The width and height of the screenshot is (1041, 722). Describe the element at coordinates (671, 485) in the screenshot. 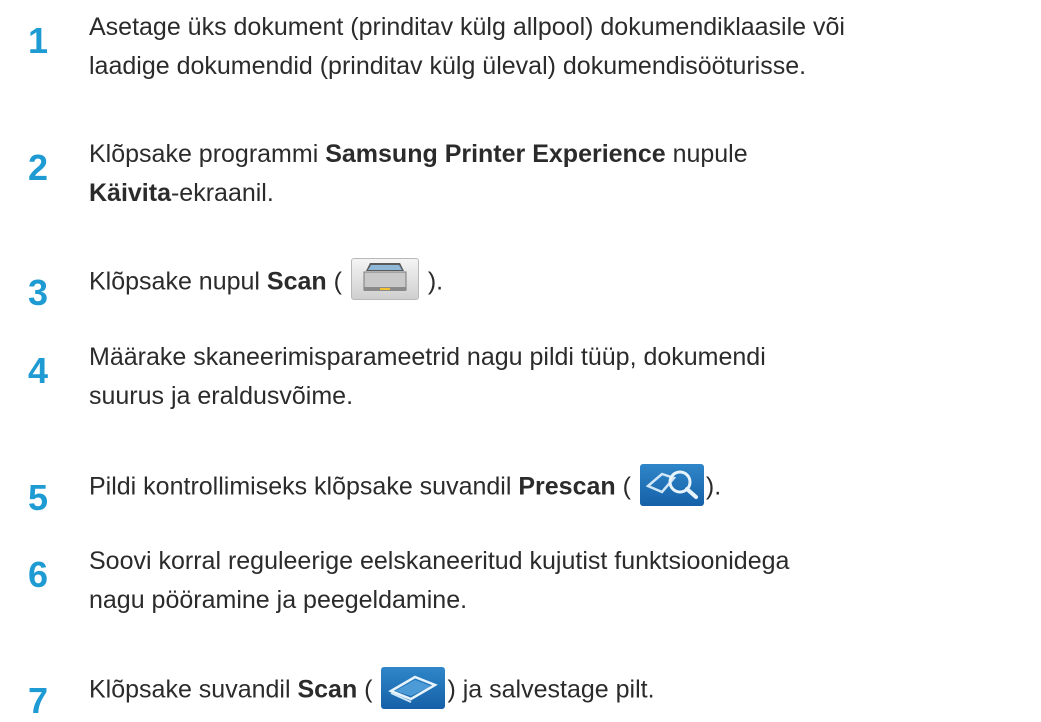

I see `prescan-magnifier-icon` at that location.